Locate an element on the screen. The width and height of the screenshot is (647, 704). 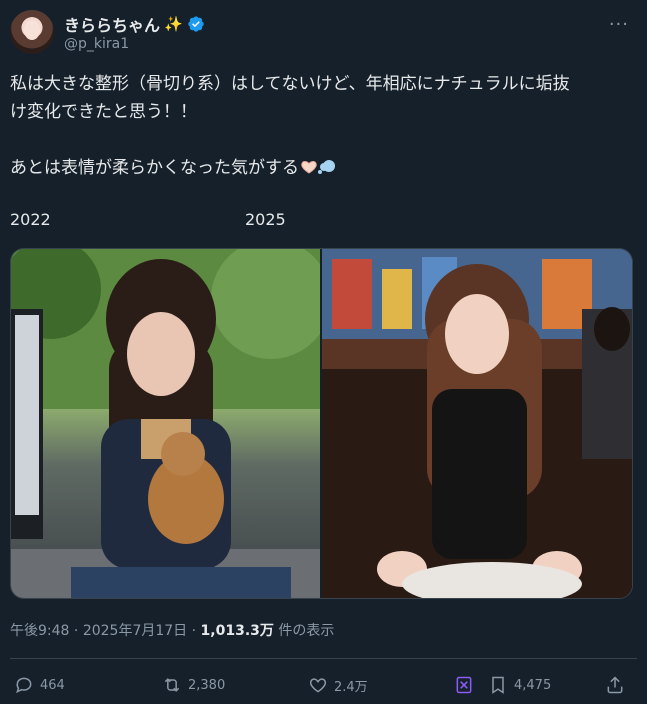
reply-button: 464 is located at coordinates (39, 685).